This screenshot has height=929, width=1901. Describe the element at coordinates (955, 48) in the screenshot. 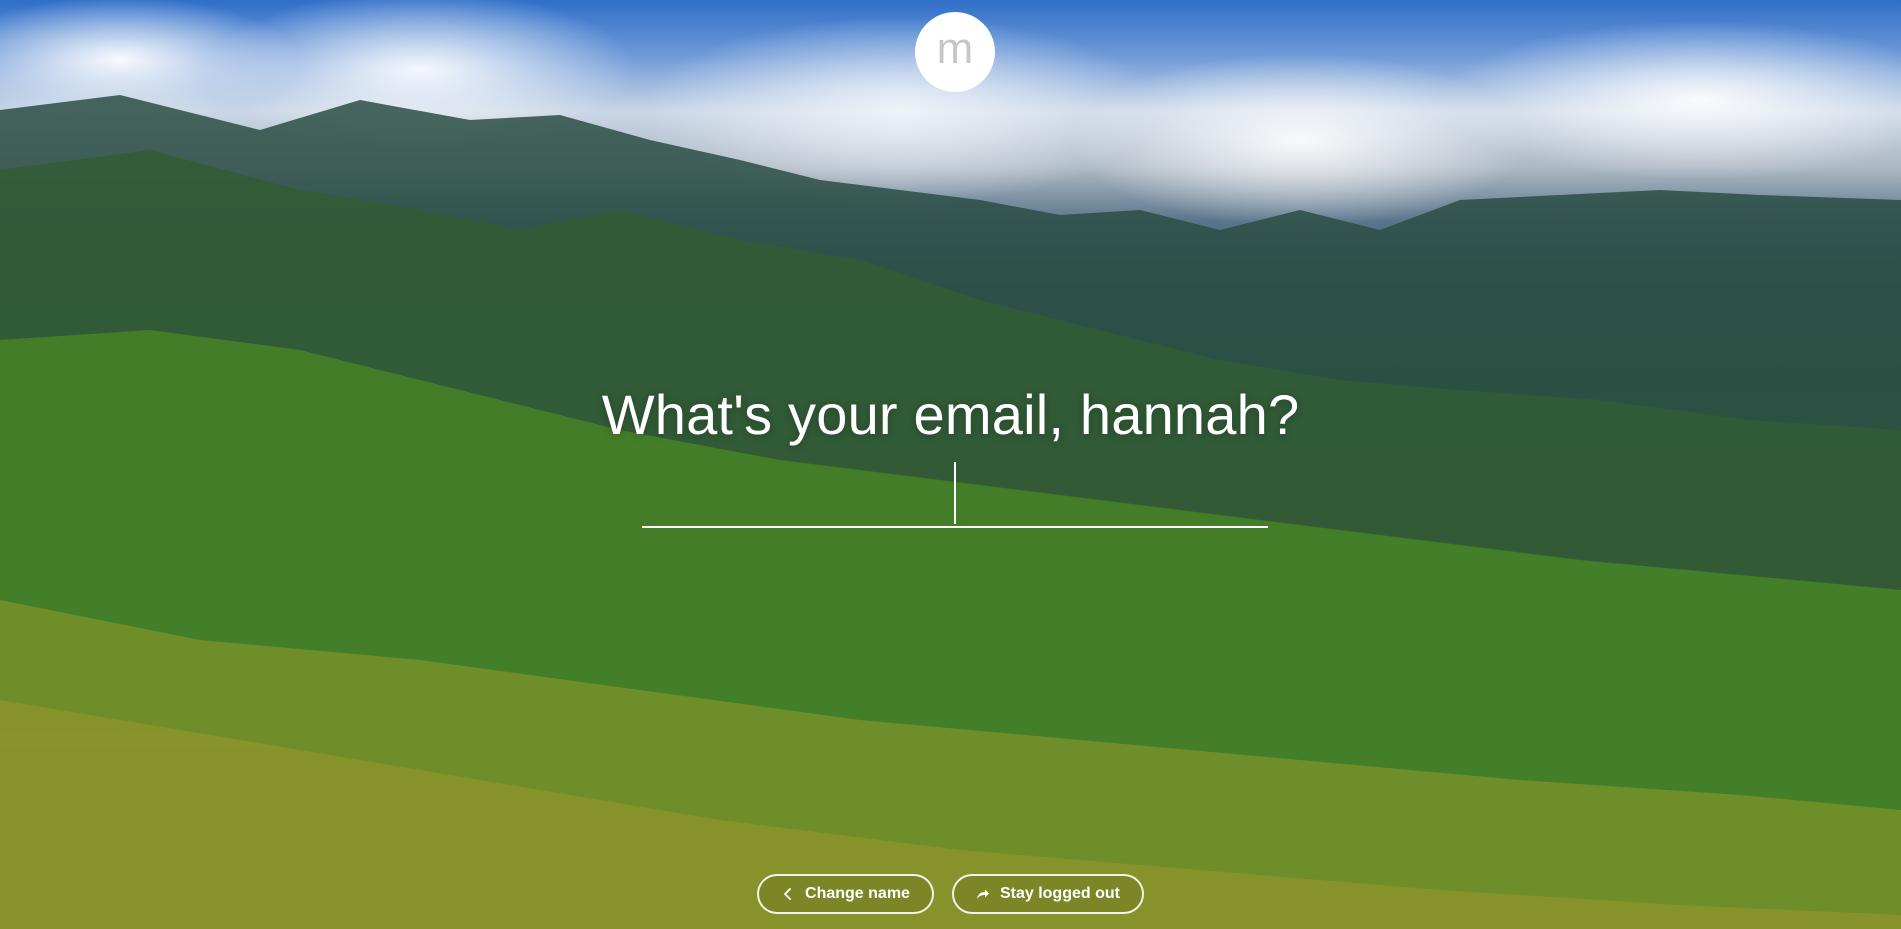

I see `logo-letter: m` at that location.